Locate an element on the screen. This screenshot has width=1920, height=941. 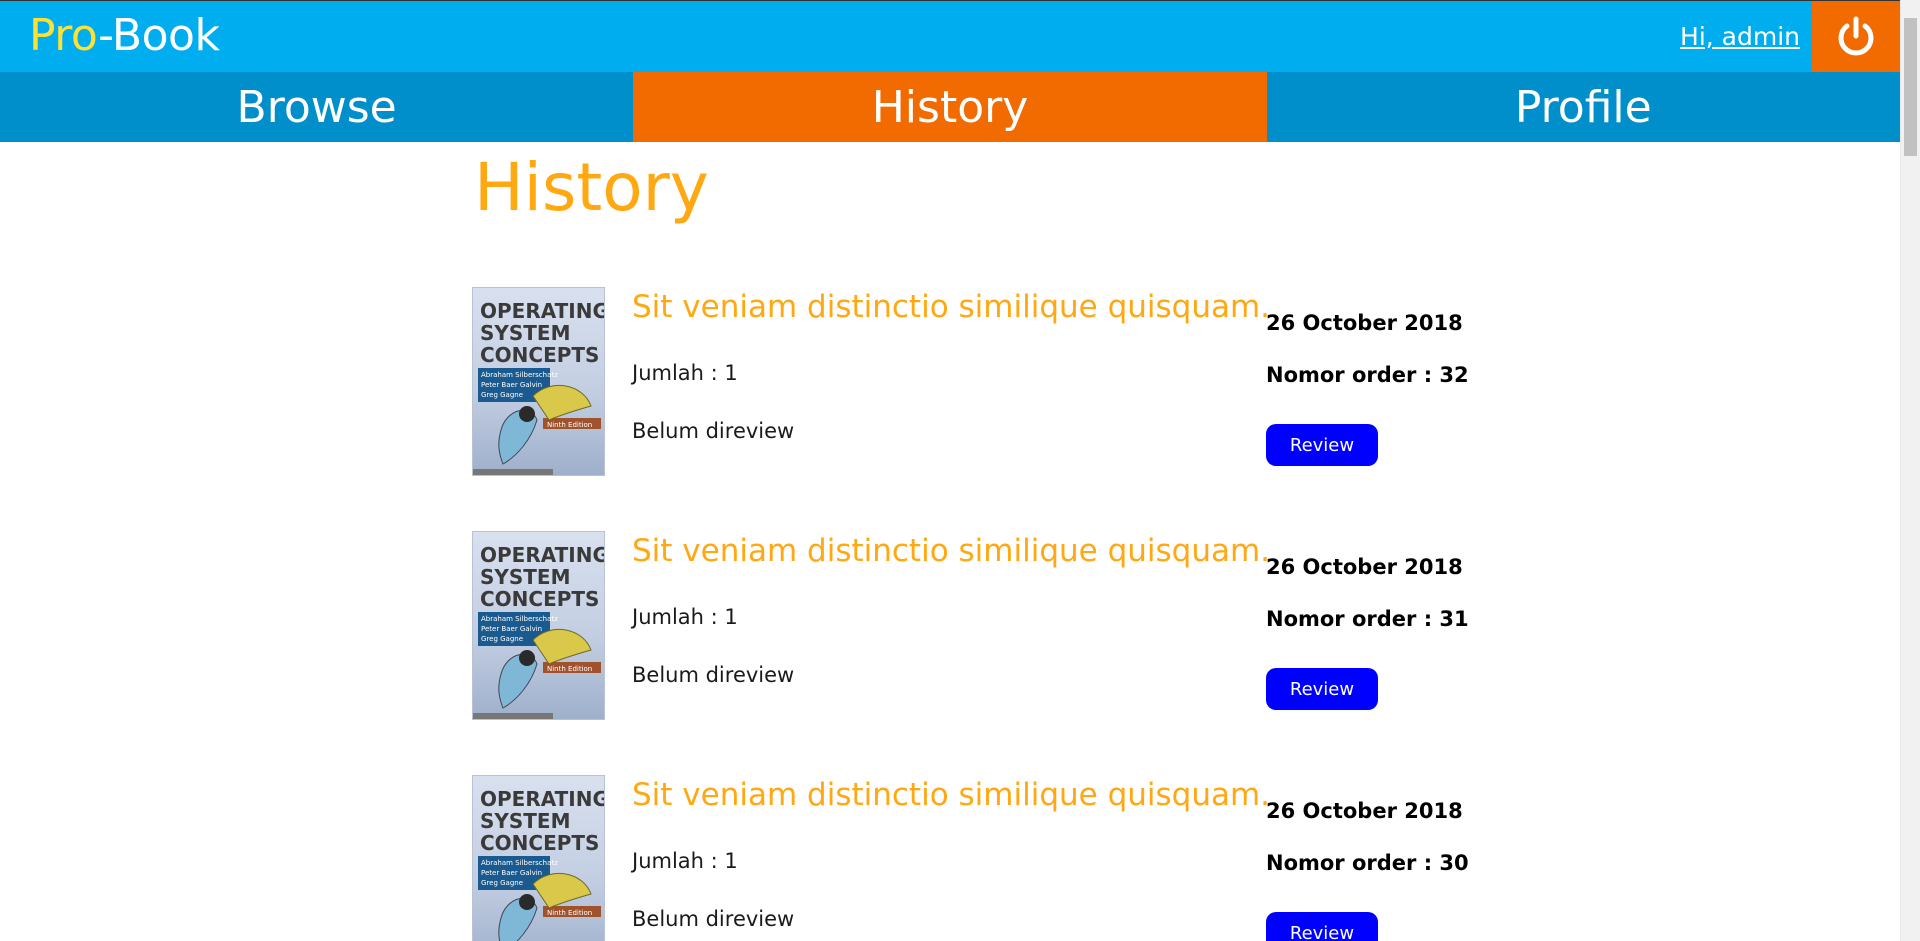
app-logo: Pro-Book is located at coordinates (124, 35).